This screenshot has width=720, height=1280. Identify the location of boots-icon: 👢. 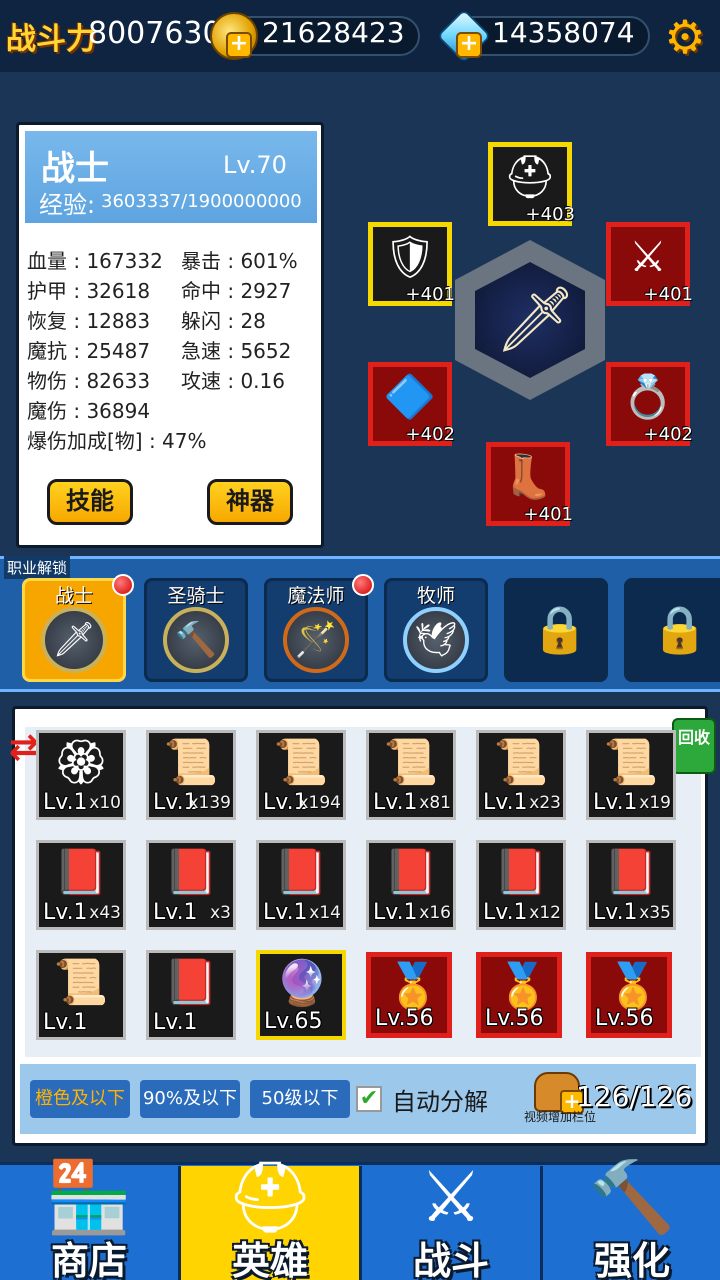
(528, 476).